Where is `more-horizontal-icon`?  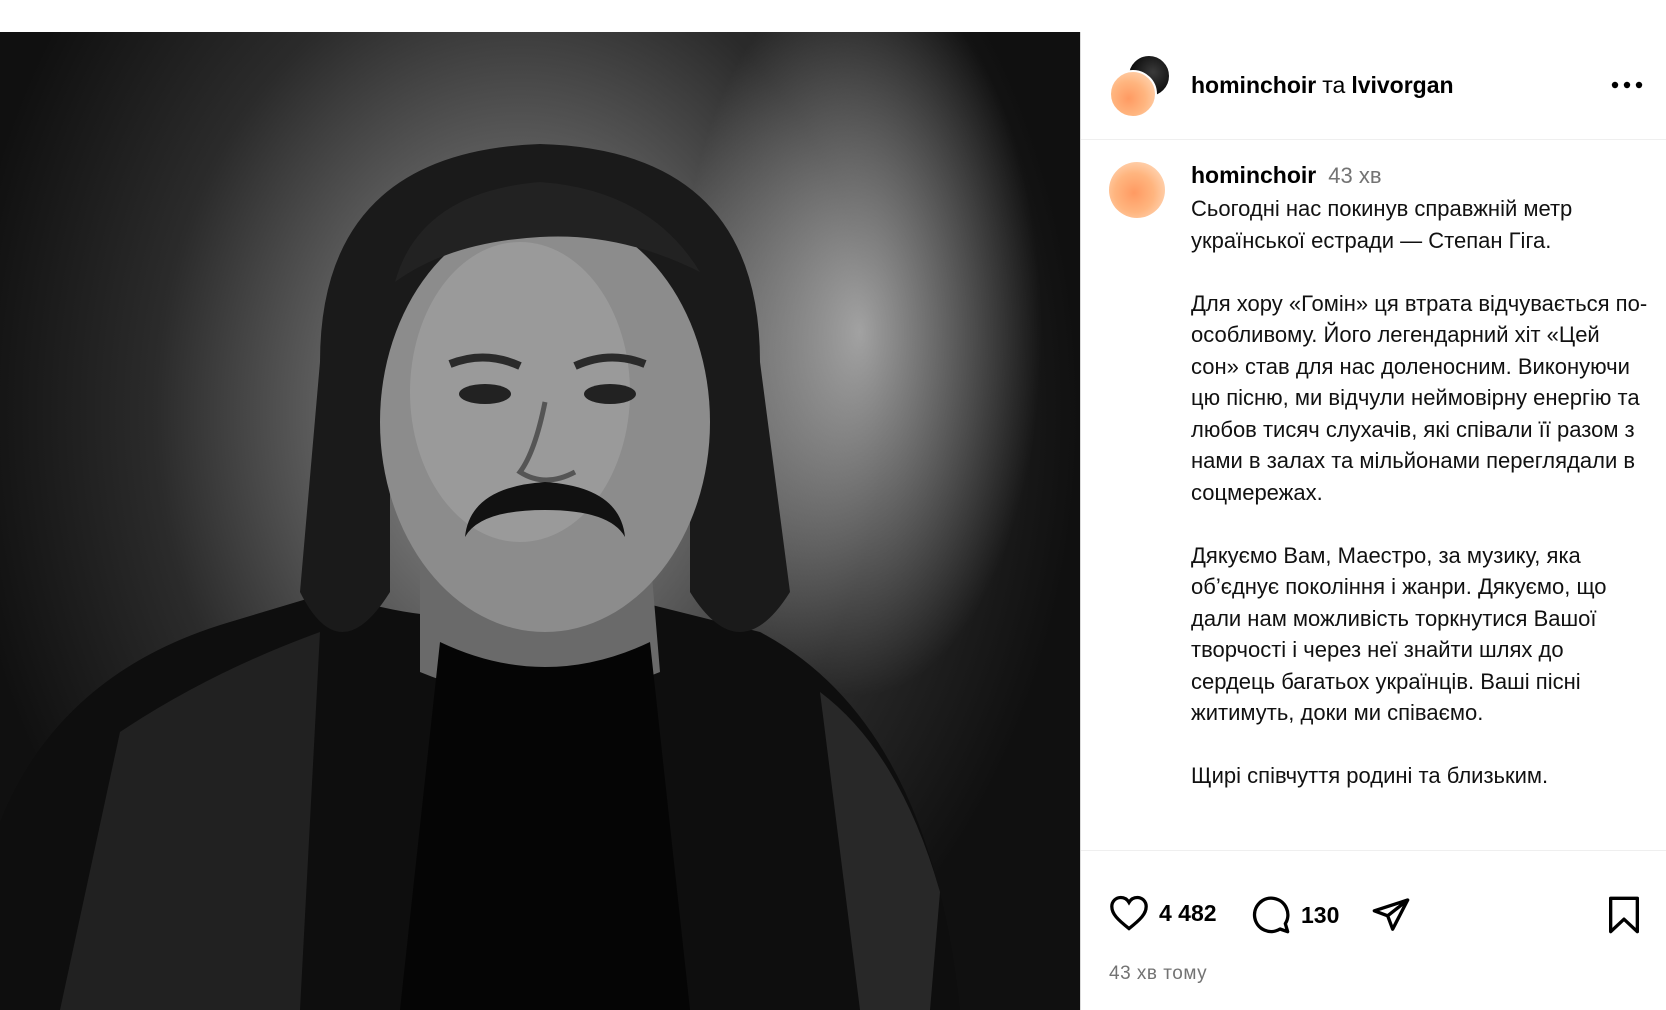 more-horizontal-icon is located at coordinates (1627, 85).